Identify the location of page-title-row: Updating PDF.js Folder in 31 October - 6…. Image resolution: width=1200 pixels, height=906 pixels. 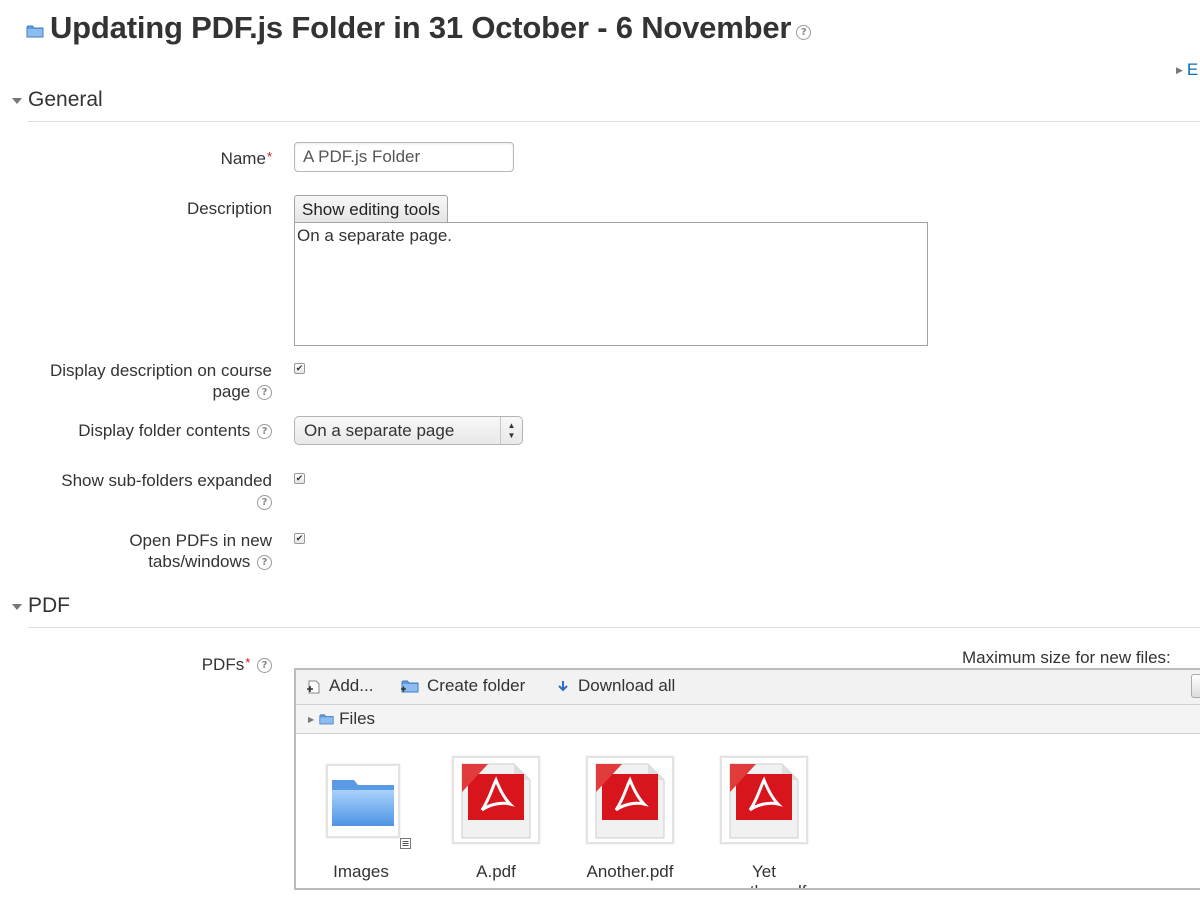
(419, 28).